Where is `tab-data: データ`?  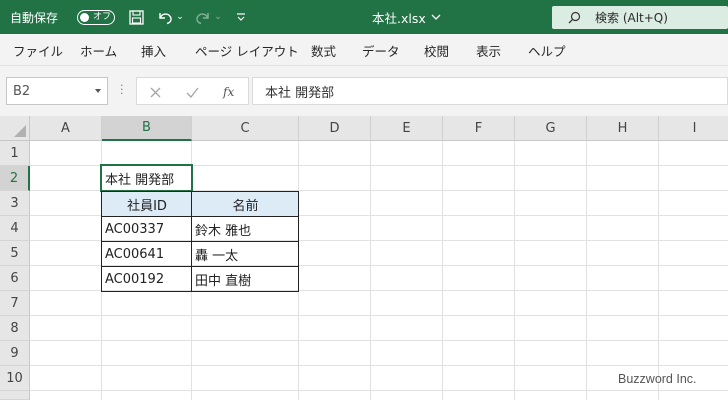
tab-data: データ is located at coordinates (381, 50).